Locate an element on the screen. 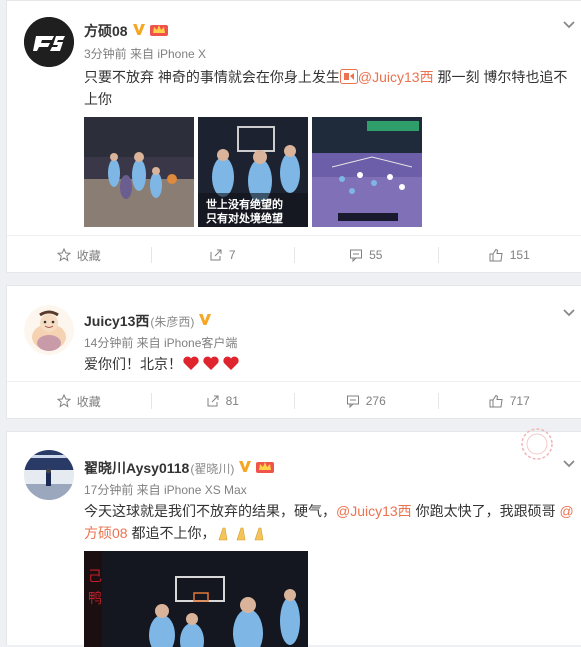 The height and width of the screenshot is (647, 581). repost-count: 7 is located at coordinates (232, 255).